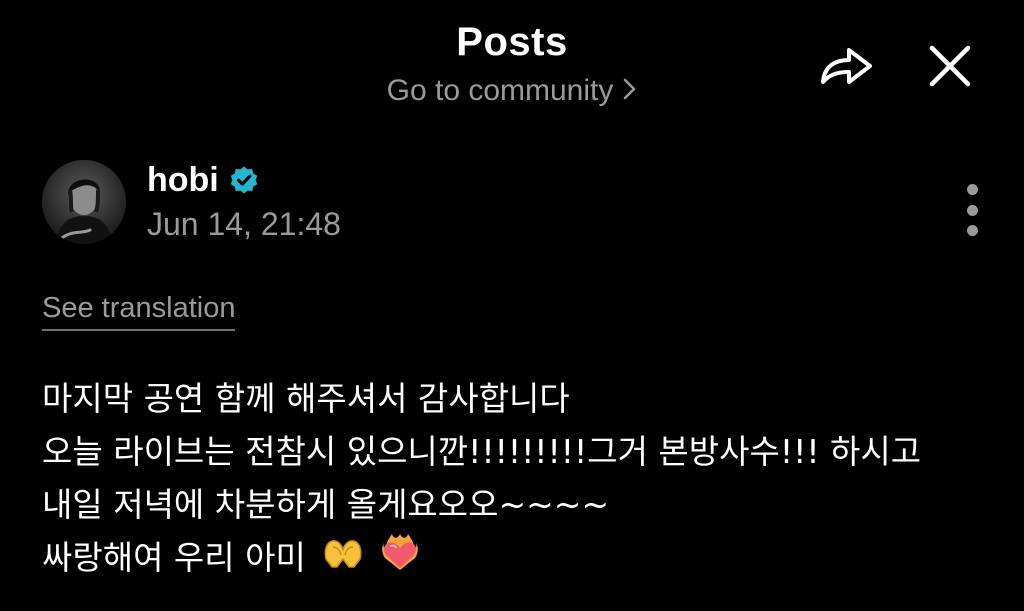  What do you see at coordinates (630, 92) in the screenshot?
I see `chevron-right-icon` at bounding box center [630, 92].